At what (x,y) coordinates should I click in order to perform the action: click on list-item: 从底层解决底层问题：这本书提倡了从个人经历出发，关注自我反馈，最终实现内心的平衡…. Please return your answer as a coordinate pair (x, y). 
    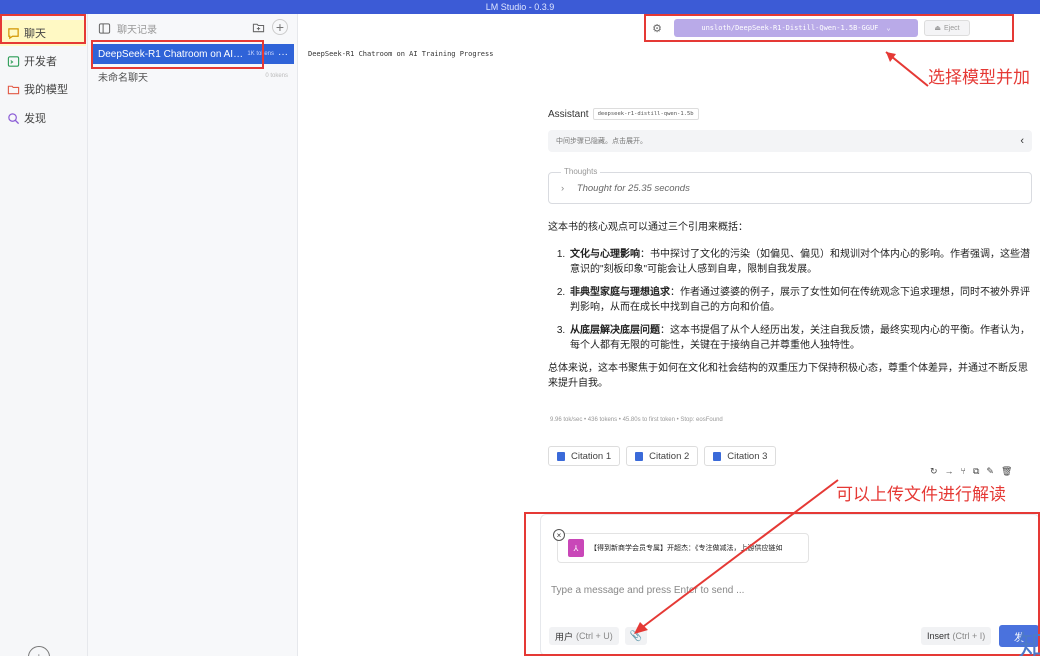
    Looking at the image, I should click on (800, 338).